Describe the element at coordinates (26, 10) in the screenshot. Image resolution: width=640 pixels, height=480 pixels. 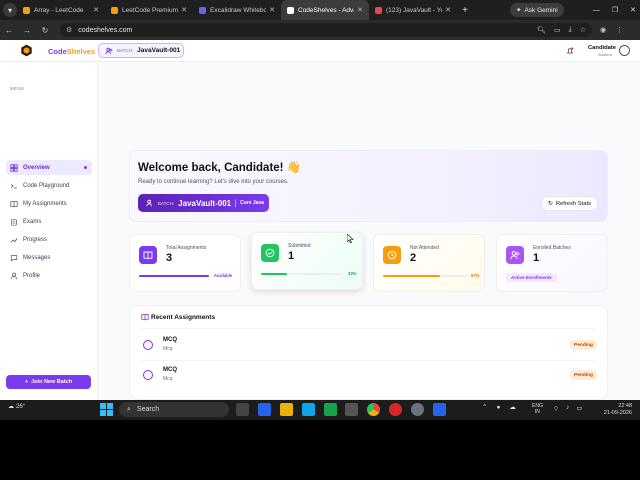
I see `leetcode-favicon-icon` at that location.